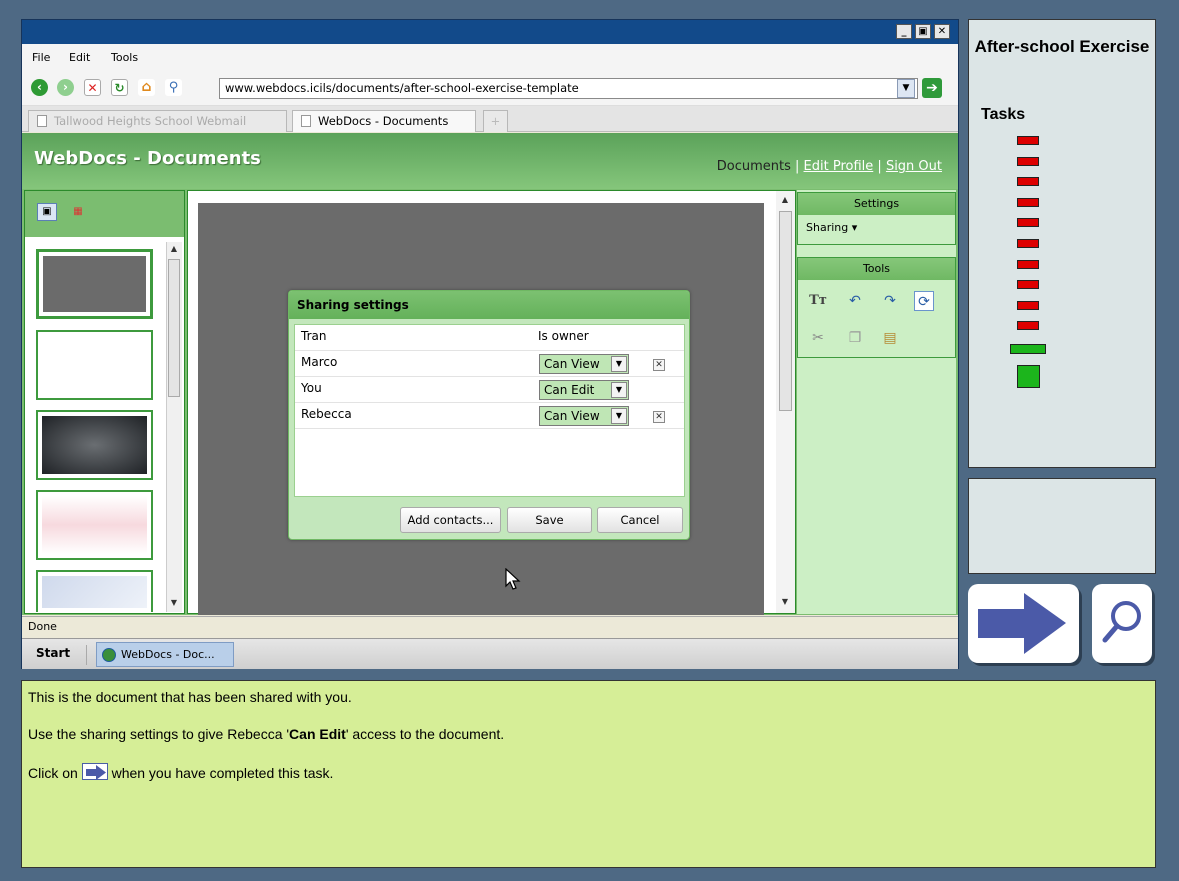 This screenshot has height=881, width=1179. Describe the element at coordinates (818, 338) in the screenshot. I see `cut-icon: ✂` at that location.